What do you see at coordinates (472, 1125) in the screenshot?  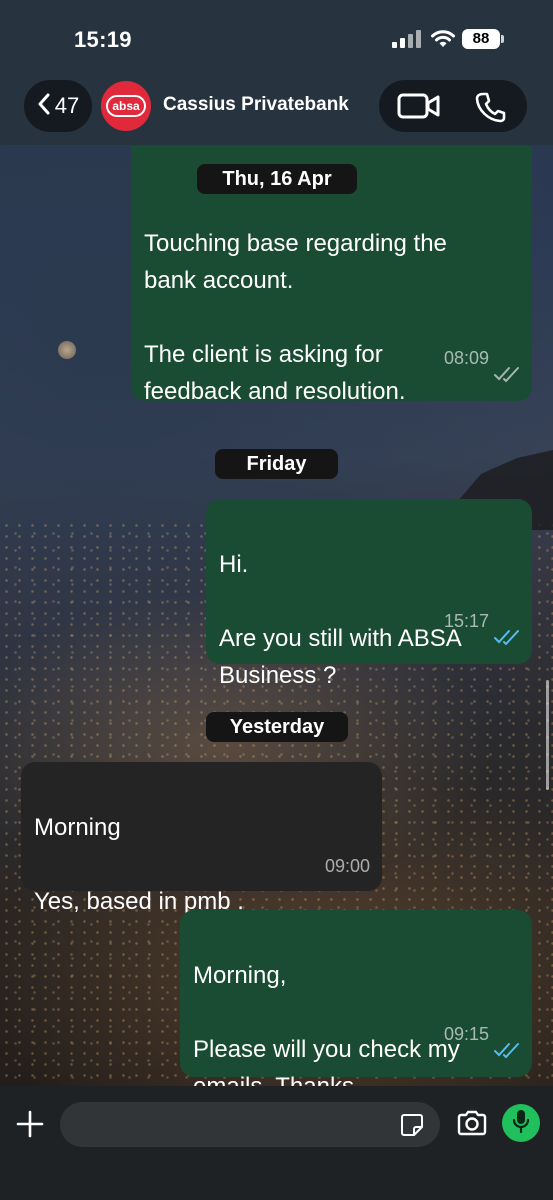 I see `camera-icon` at bounding box center [472, 1125].